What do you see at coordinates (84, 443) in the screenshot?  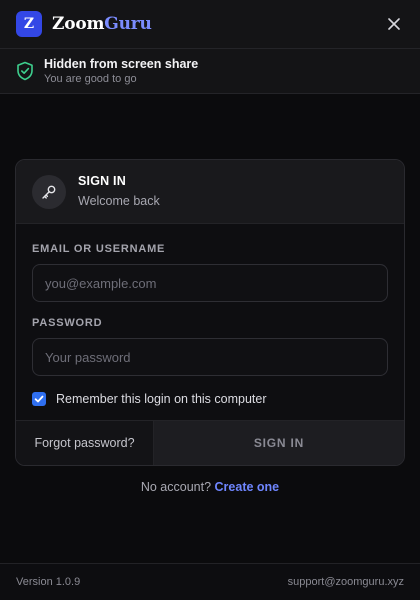 I see `forgot-password-button: Forgot password?` at bounding box center [84, 443].